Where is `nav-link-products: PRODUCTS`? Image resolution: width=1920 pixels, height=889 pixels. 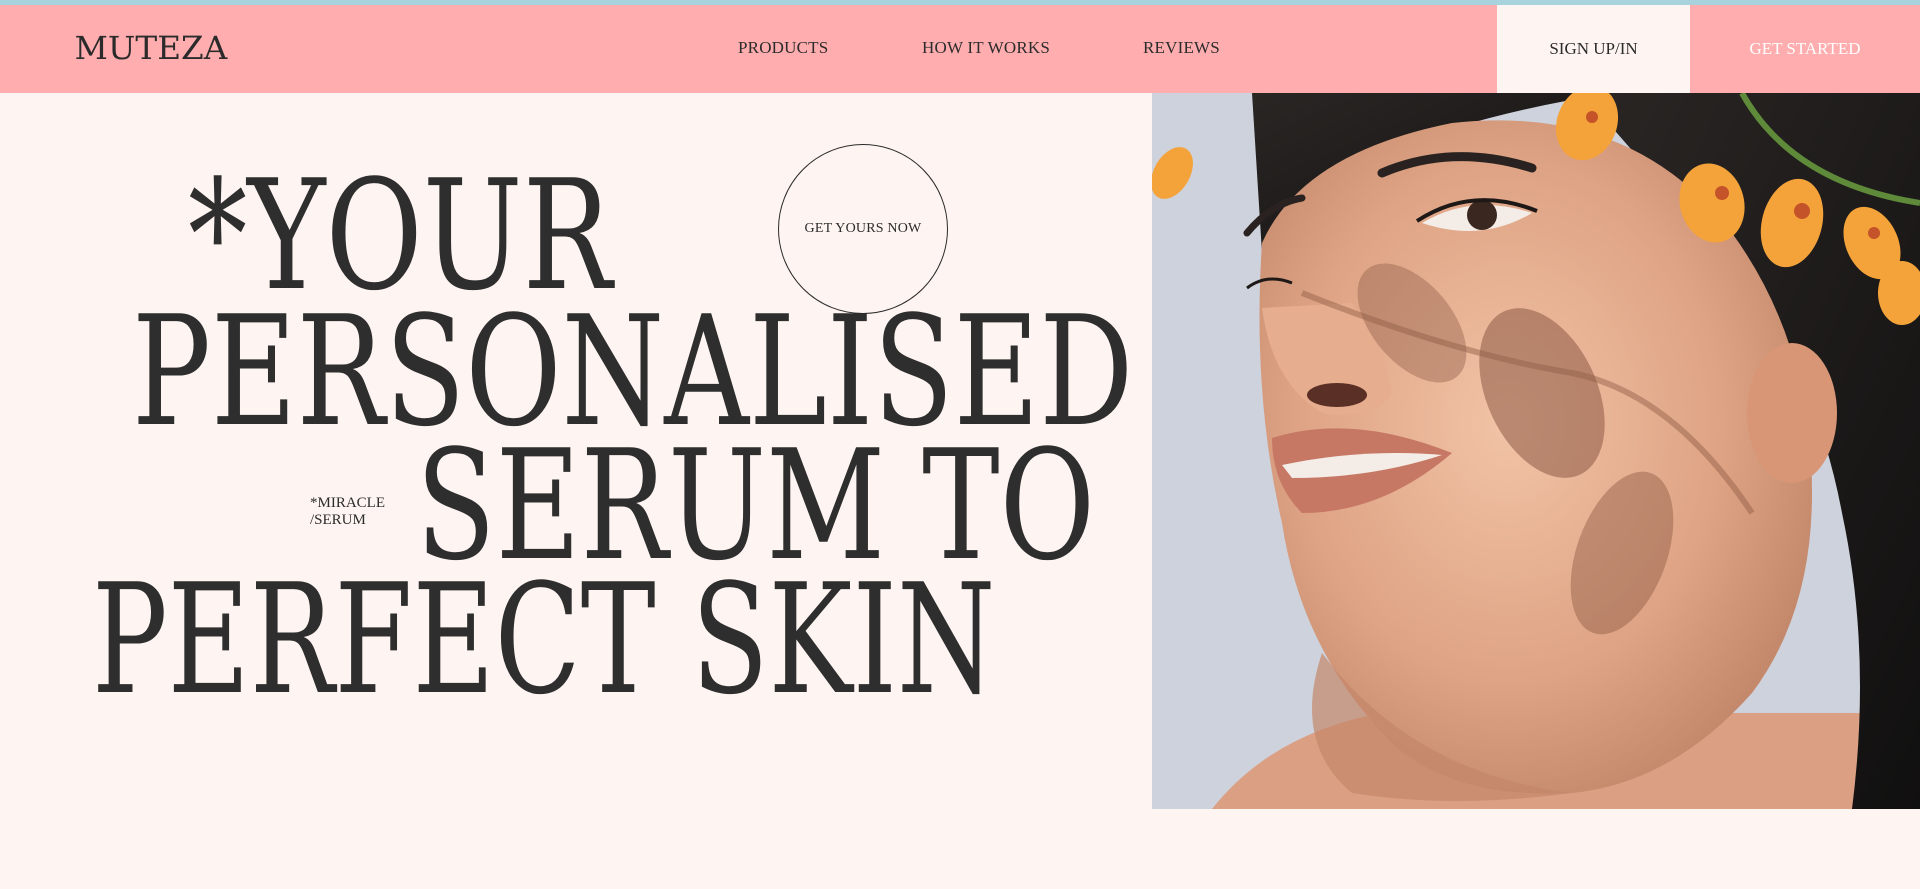
nav-link-products: PRODUCTS is located at coordinates (783, 48).